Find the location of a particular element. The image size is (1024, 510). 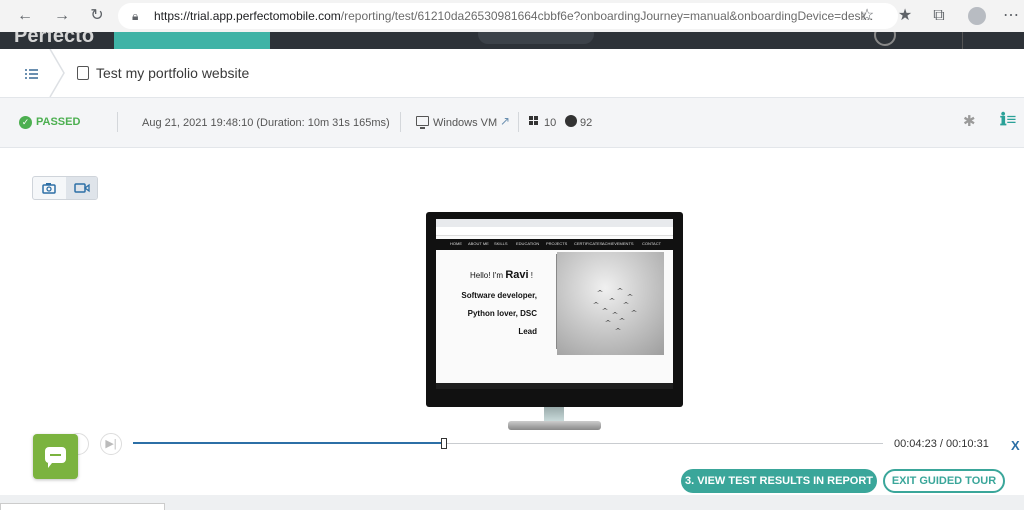

playback-timeline is located at coordinates (508, 443).